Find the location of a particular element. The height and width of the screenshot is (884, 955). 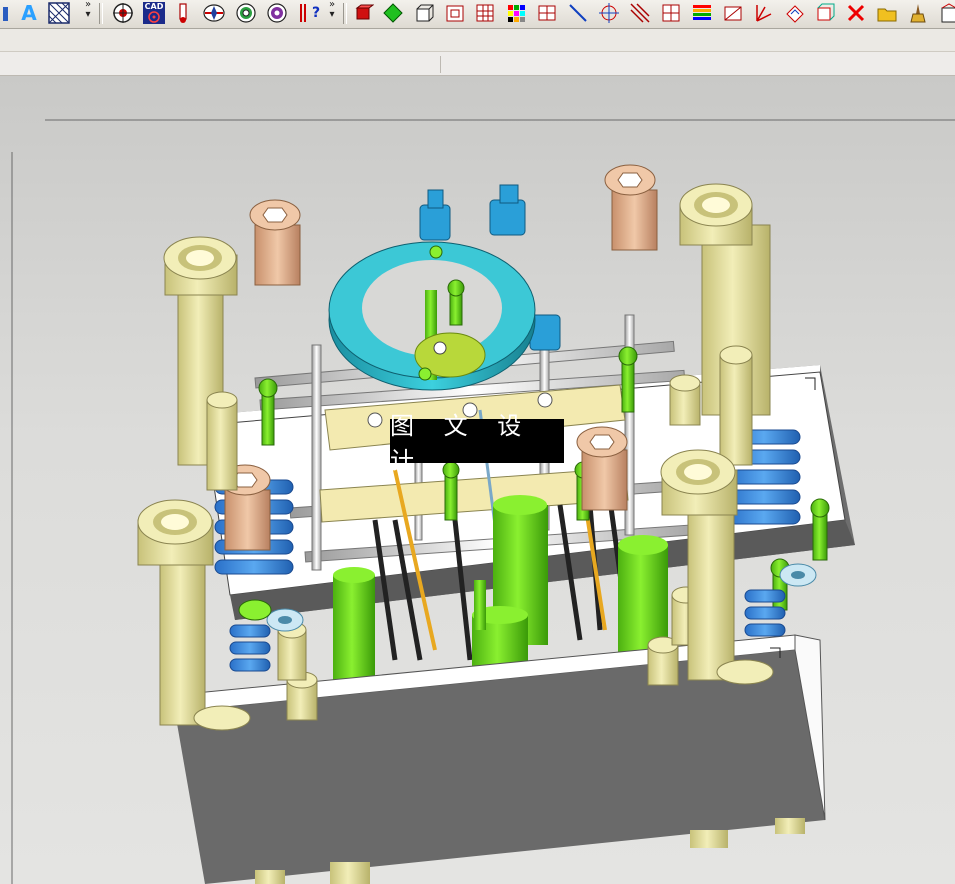

line-icon is located at coordinates (578, 13).